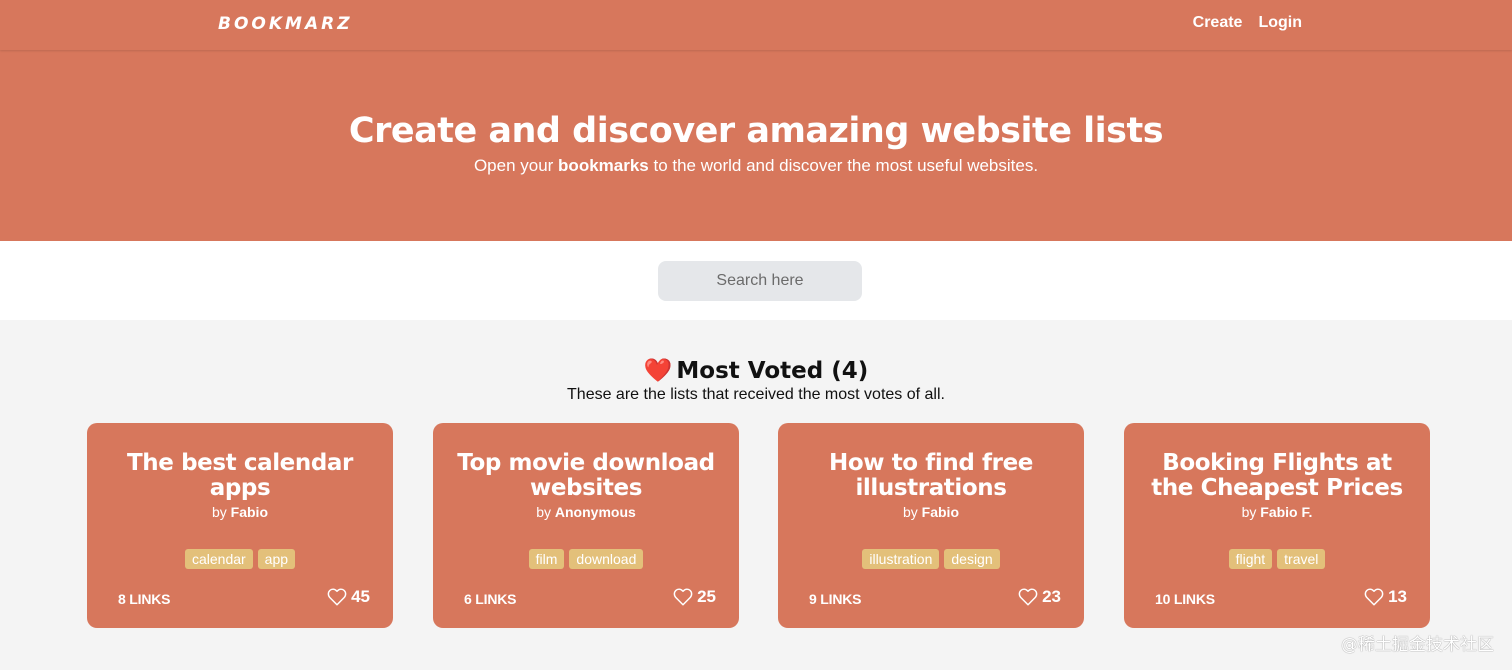  What do you see at coordinates (218, 559) in the screenshot?
I see `tag-badge: calendar` at bounding box center [218, 559].